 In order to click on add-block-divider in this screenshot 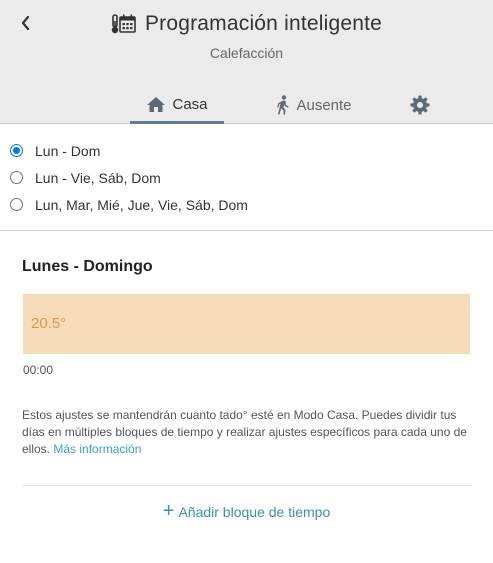, I will do `click(247, 485)`.